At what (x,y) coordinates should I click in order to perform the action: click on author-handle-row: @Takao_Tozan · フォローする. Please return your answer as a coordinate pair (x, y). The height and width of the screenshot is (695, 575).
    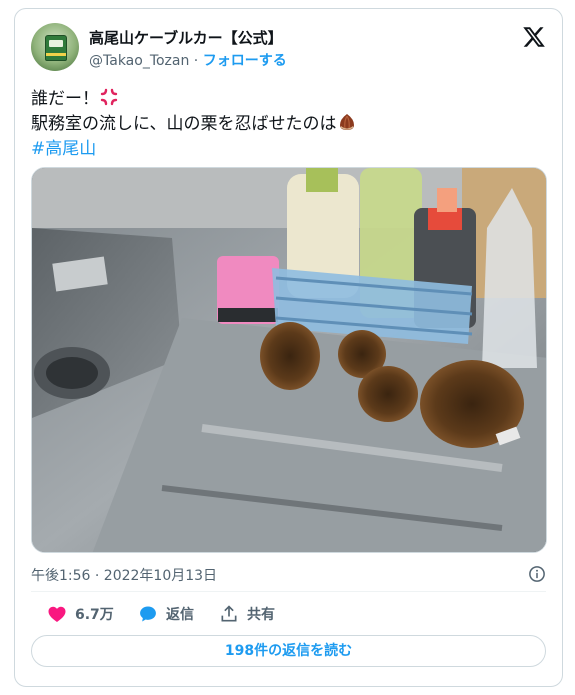
    Looking at the image, I should click on (188, 60).